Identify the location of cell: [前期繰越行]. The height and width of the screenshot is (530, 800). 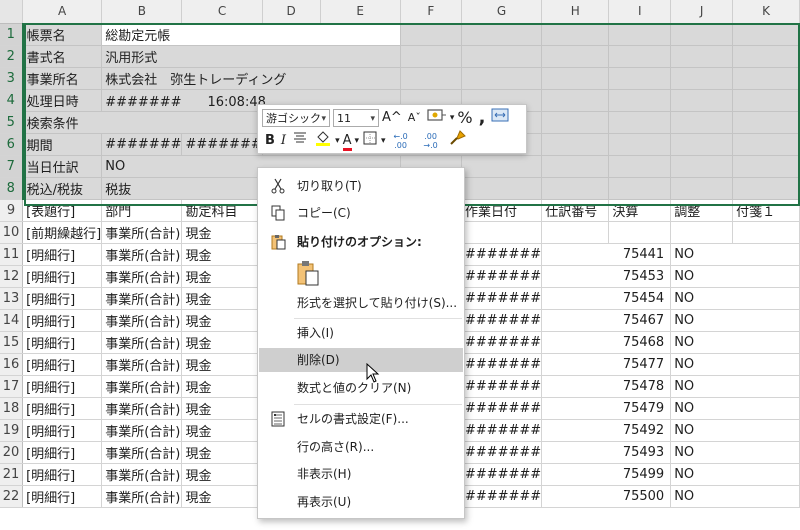
(62, 232).